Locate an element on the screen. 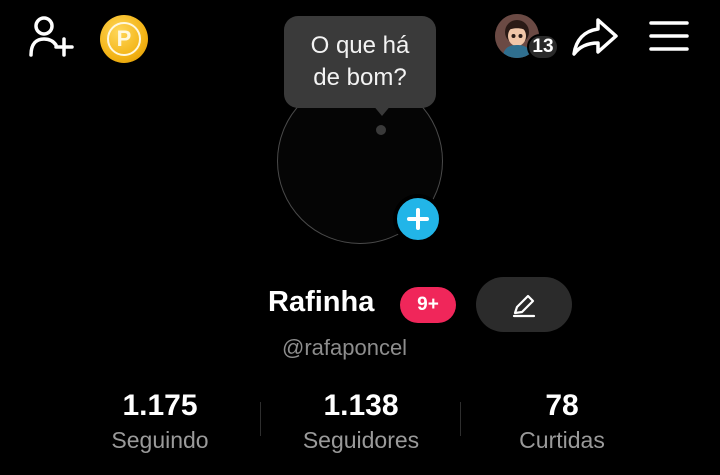  menu-button is located at coordinates (669, 36).